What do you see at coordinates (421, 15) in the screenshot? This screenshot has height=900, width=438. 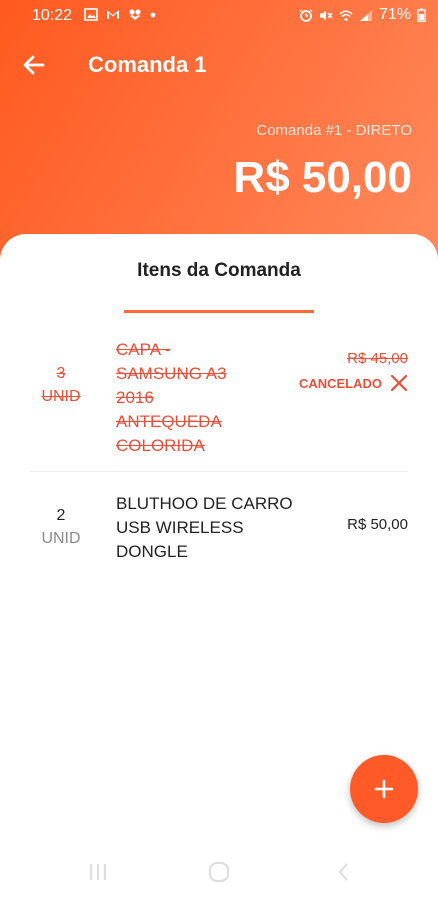 I see `battery-icon` at bounding box center [421, 15].